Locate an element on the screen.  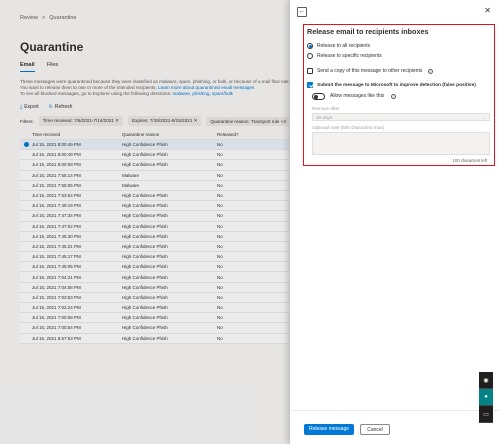
checkbox-checked-icon is located at coordinates (310, 85).